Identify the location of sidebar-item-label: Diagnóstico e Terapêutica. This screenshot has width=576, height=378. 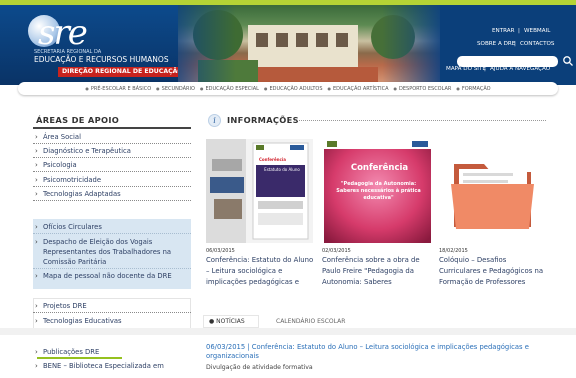
(87, 151).